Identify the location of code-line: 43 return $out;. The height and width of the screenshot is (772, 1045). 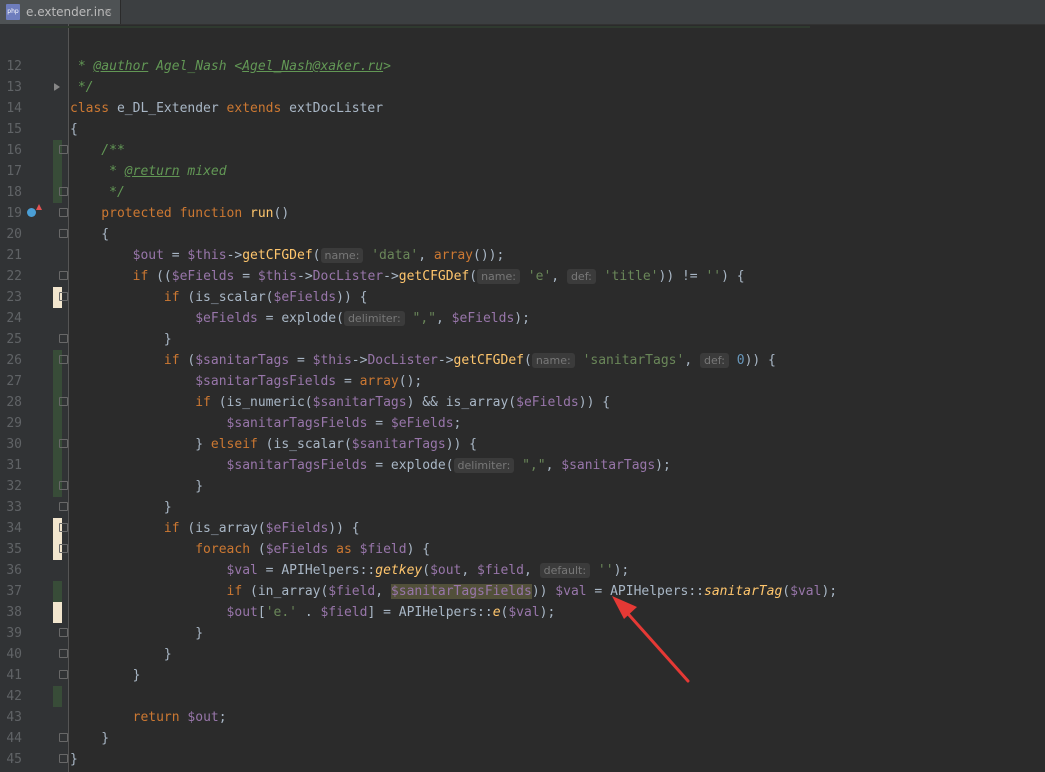
(522, 717).